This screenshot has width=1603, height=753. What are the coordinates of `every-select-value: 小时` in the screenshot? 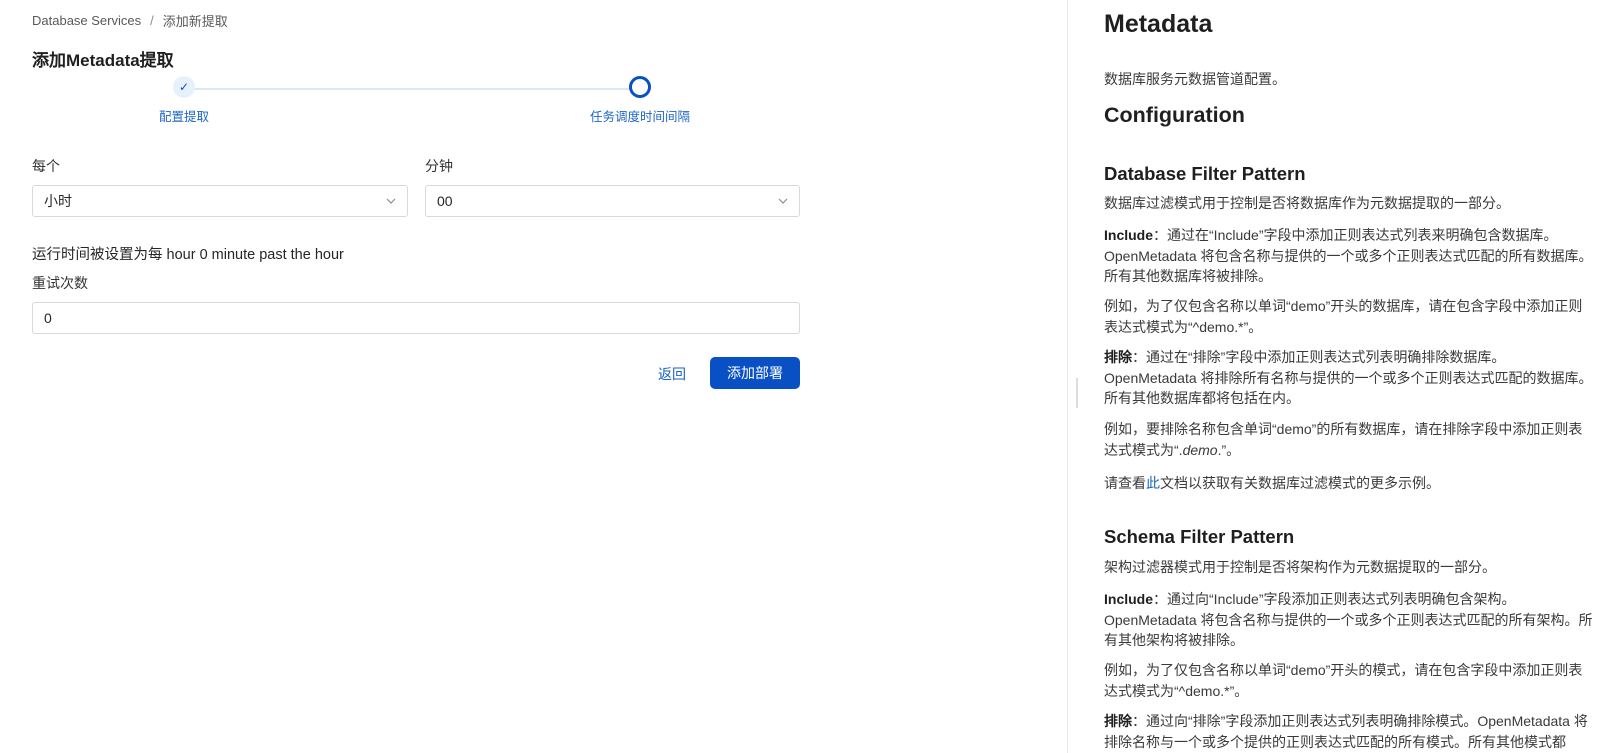 It's located at (58, 201).